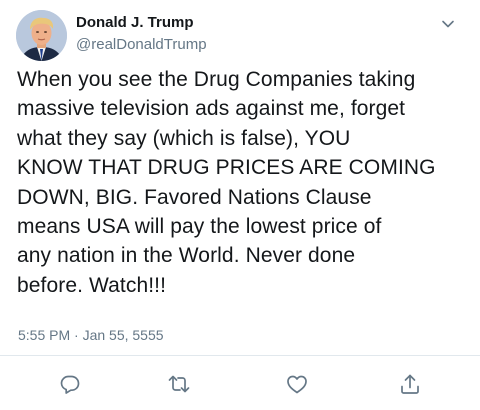  I want to click on tweet-timestamp: 5:55 PM · Jan 55, 5555, so click(91, 335).